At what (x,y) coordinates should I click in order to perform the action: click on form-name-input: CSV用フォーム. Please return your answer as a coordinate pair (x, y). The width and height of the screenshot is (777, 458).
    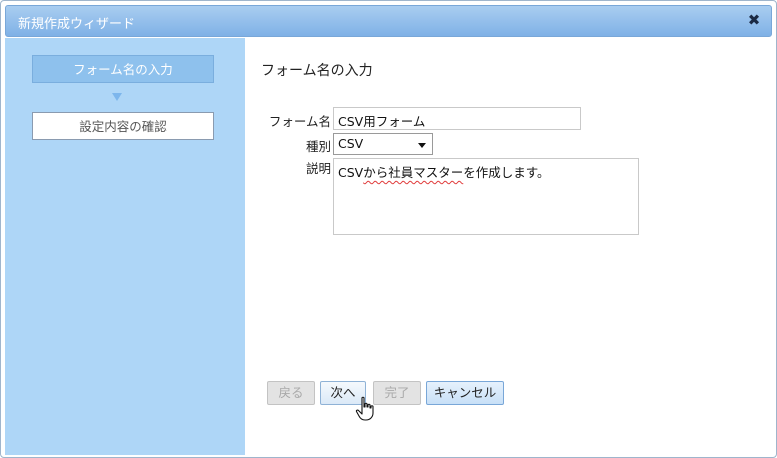
    Looking at the image, I should click on (457, 118).